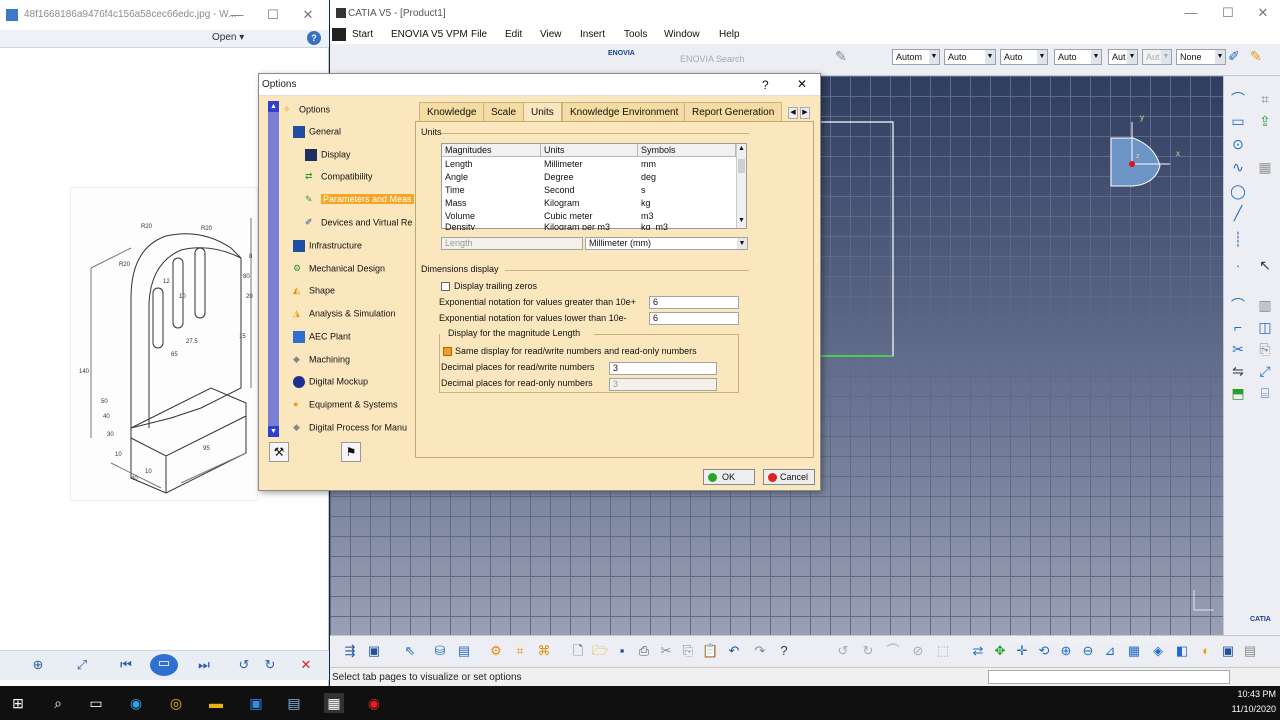 Image resolution: width=1280 pixels, height=720 pixels. What do you see at coordinates (322, 337) in the screenshot?
I see `tree-item-aec-plant: AEC Plant` at bounding box center [322, 337].